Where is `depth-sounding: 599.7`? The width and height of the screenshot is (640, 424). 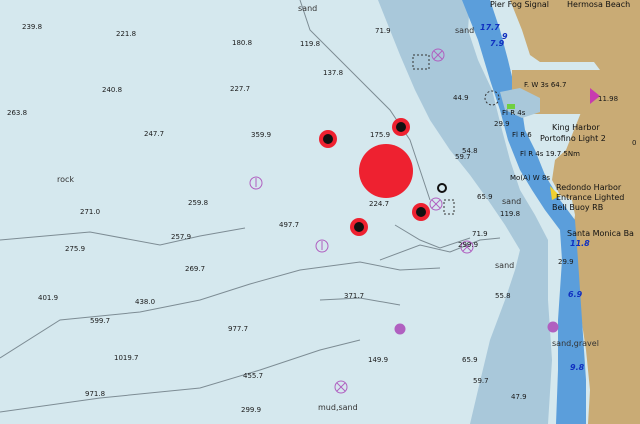
depth-sounding: 599.7 is located at coordinates (100, 321).